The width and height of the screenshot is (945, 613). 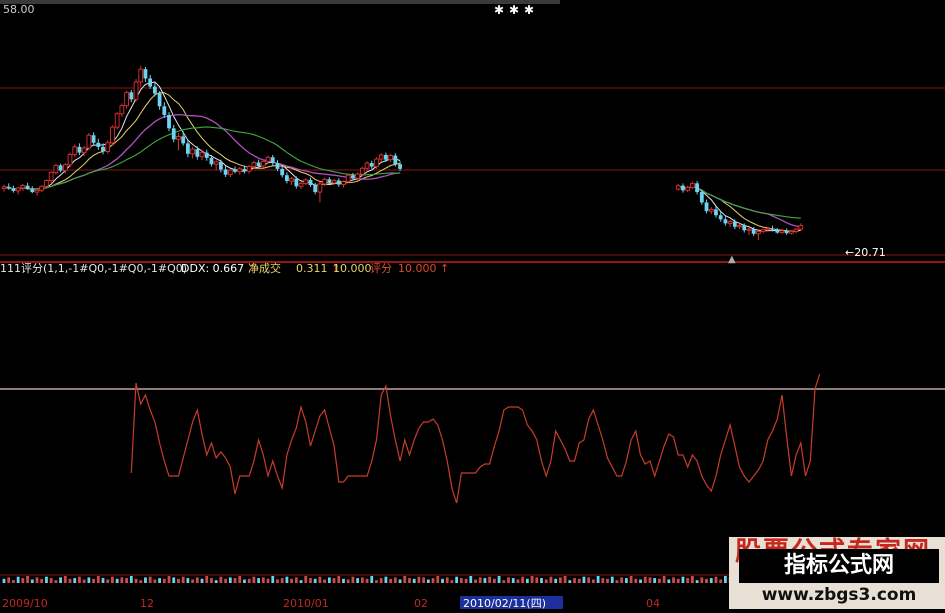 I want to click on low-price-label: ←20.71, so click(x=865, y=252).